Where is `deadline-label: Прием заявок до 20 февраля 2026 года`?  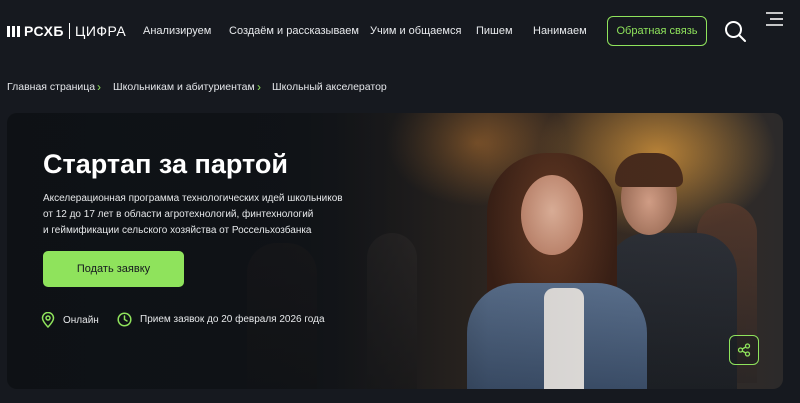 deadline-label: Прием заявок до 20 февраля 2026 года is located at coordinates (232, 319).